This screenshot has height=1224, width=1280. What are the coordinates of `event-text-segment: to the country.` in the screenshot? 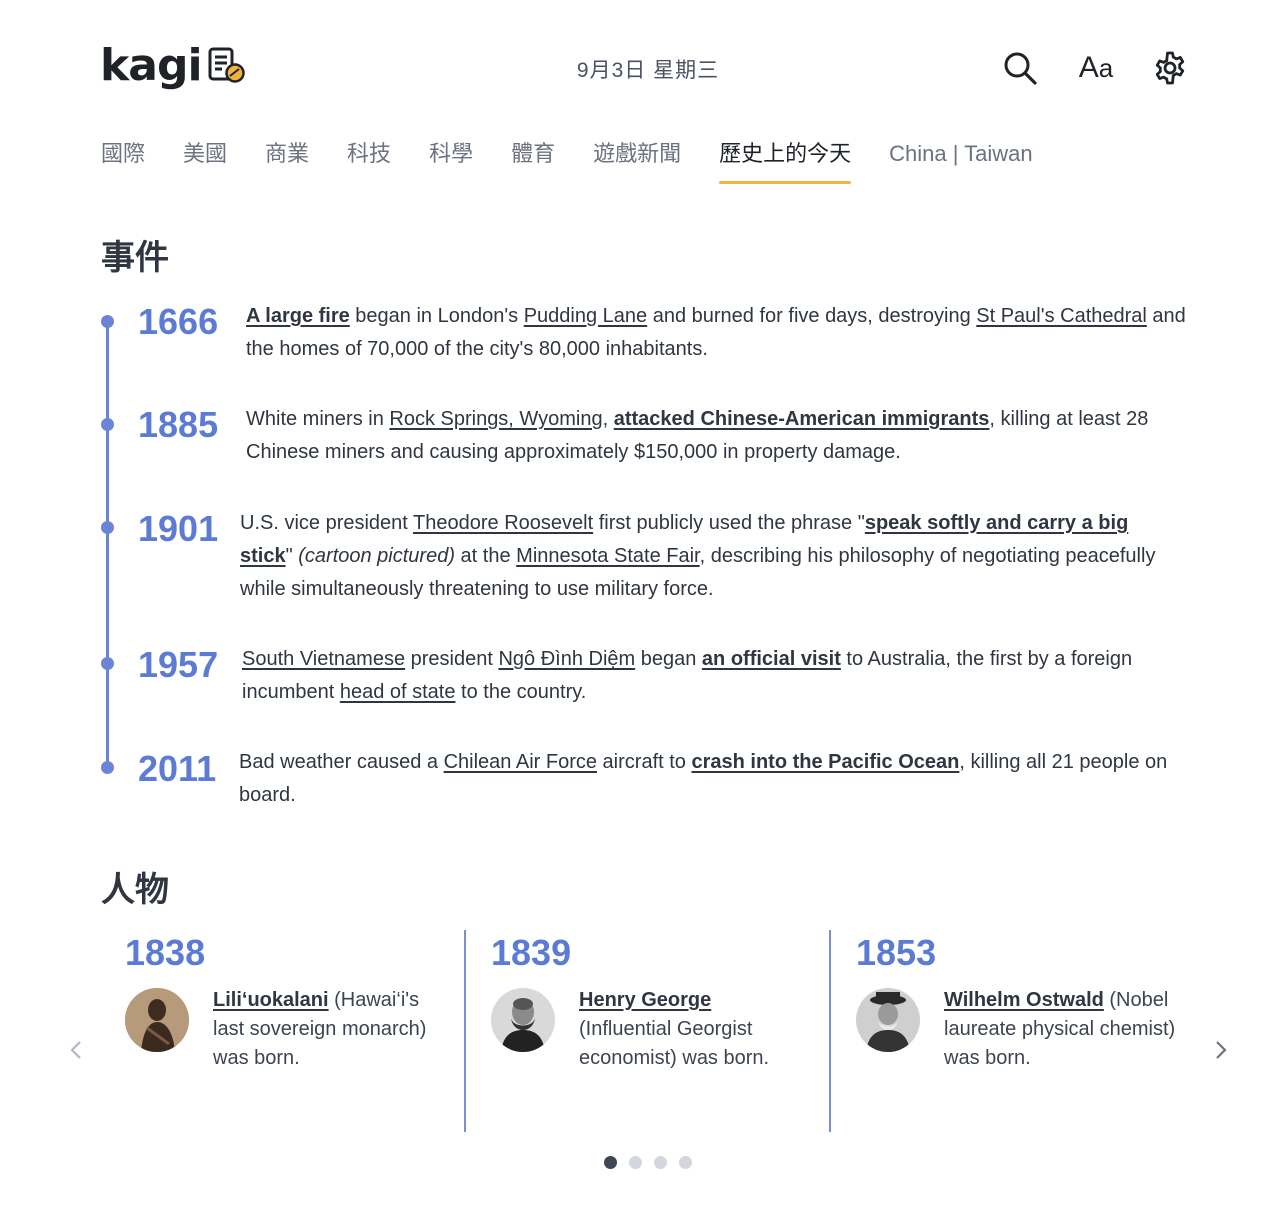 It's located at (521, 692).